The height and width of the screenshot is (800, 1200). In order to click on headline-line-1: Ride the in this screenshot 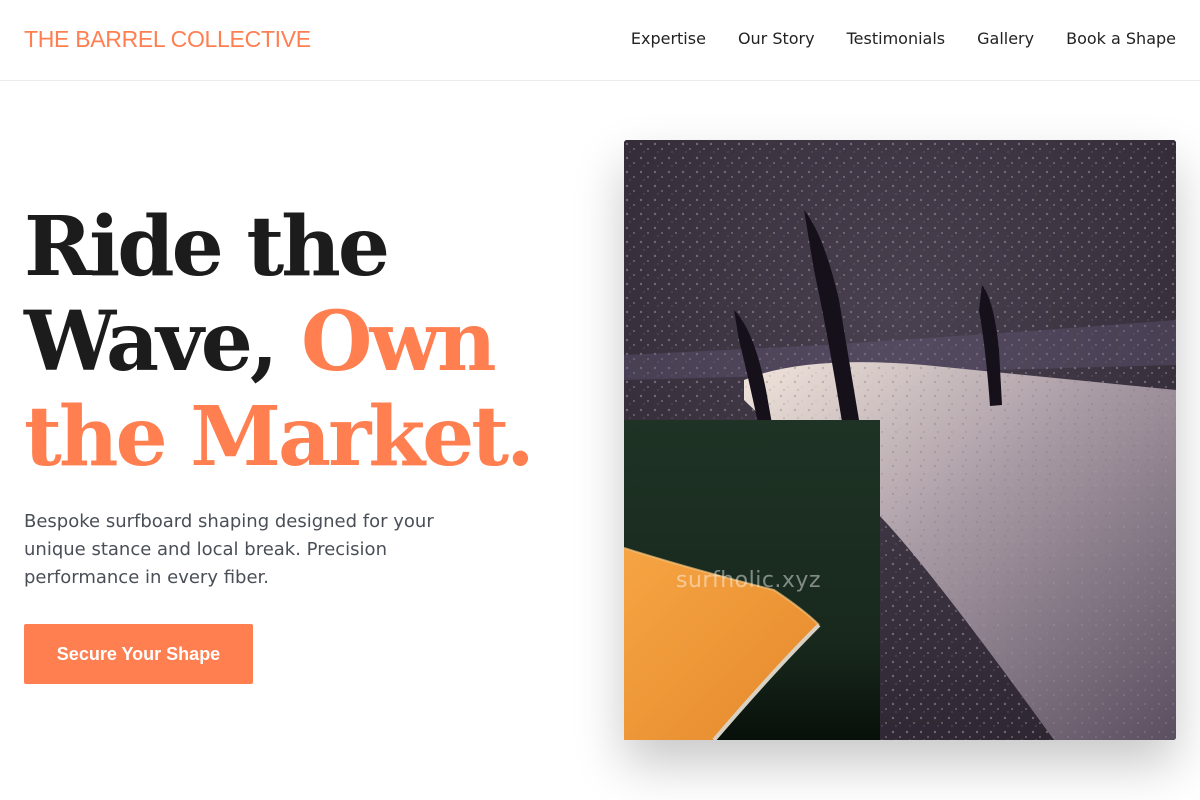, I will do `click(207, 247)`.